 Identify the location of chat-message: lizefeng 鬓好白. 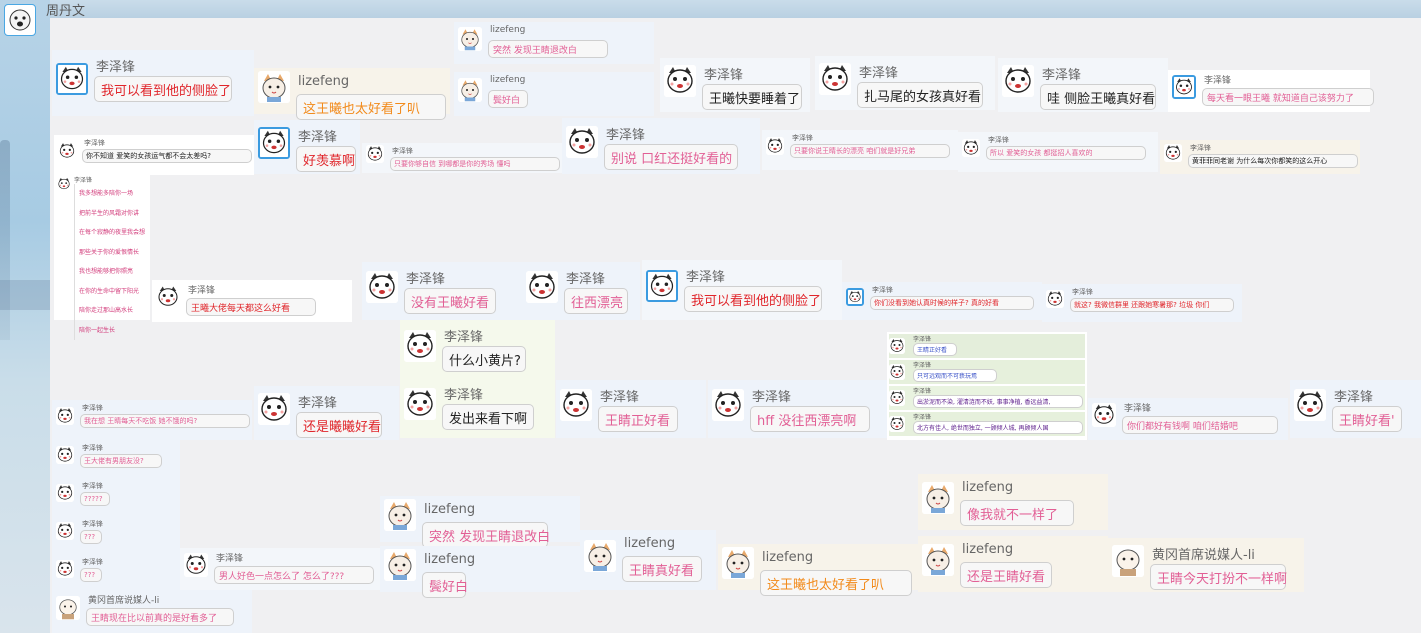
(554, 94).